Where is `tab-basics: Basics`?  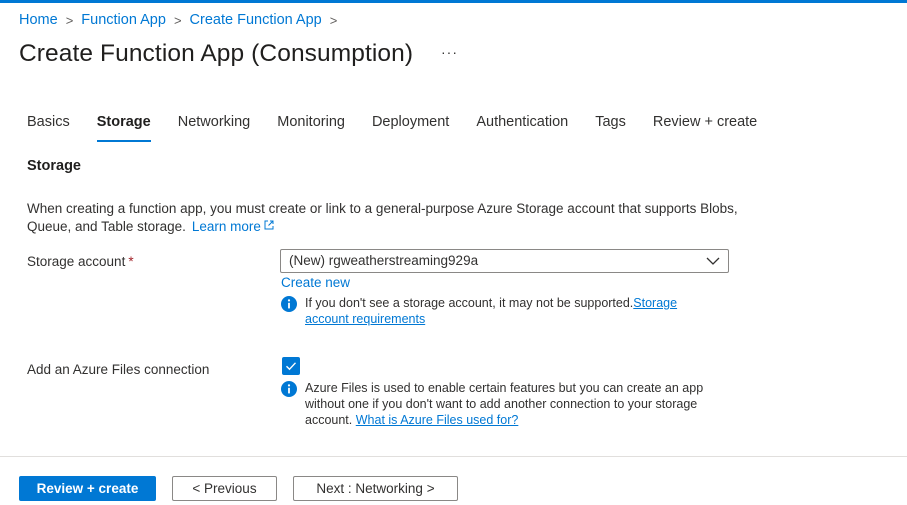 tab-basics: Basics is located at coordinates (48, 129).